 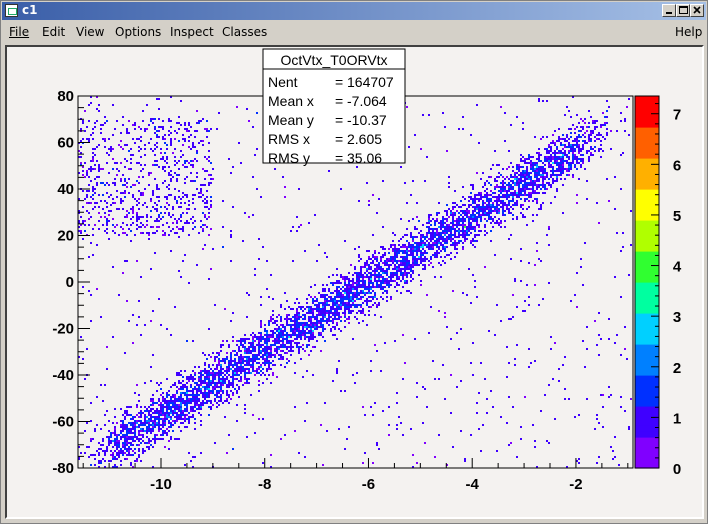 I want to click on menu-file: File, so click(x=19, y=32).